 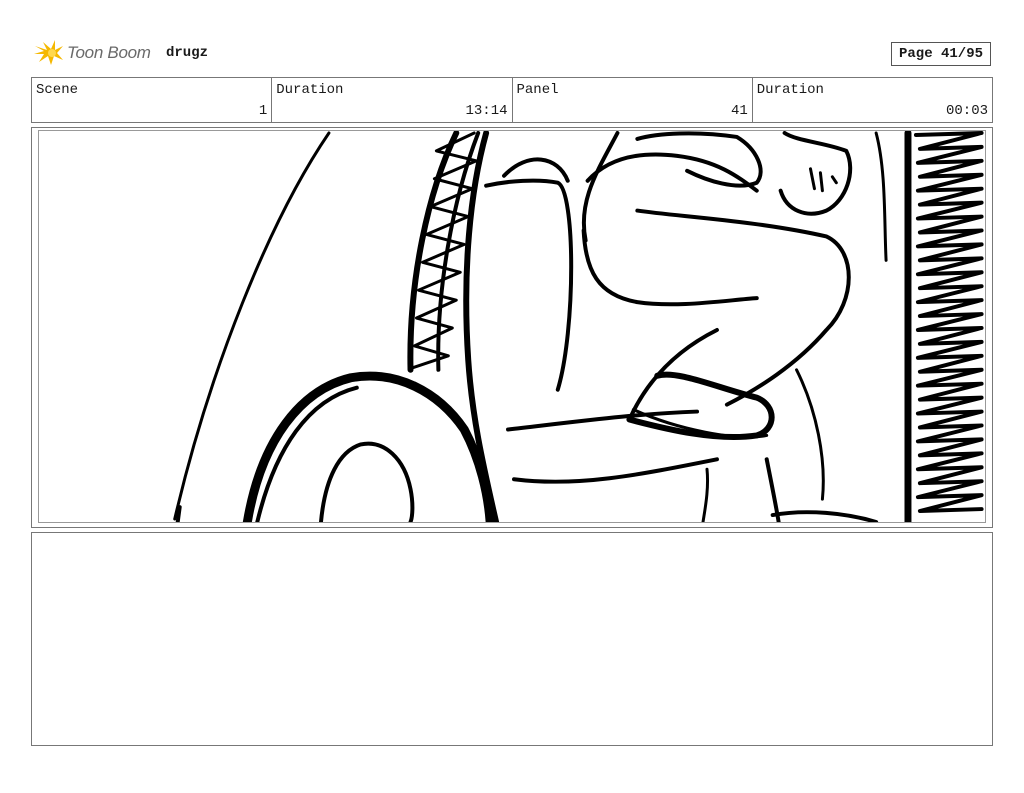 What do you see at coordinates (310, 90) in the screenshot?
I see `scene-duration-label: Duration` at bounding box center [310, 90].